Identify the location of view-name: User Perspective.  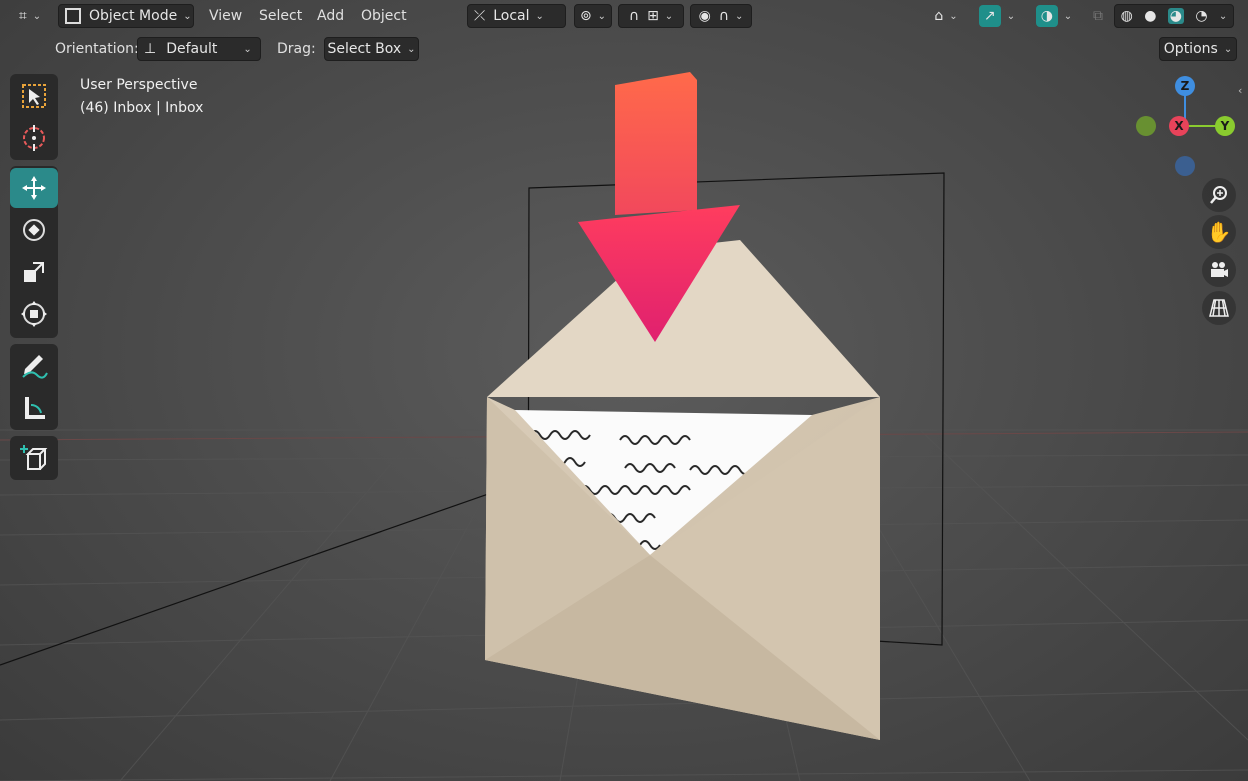
(139, 85).